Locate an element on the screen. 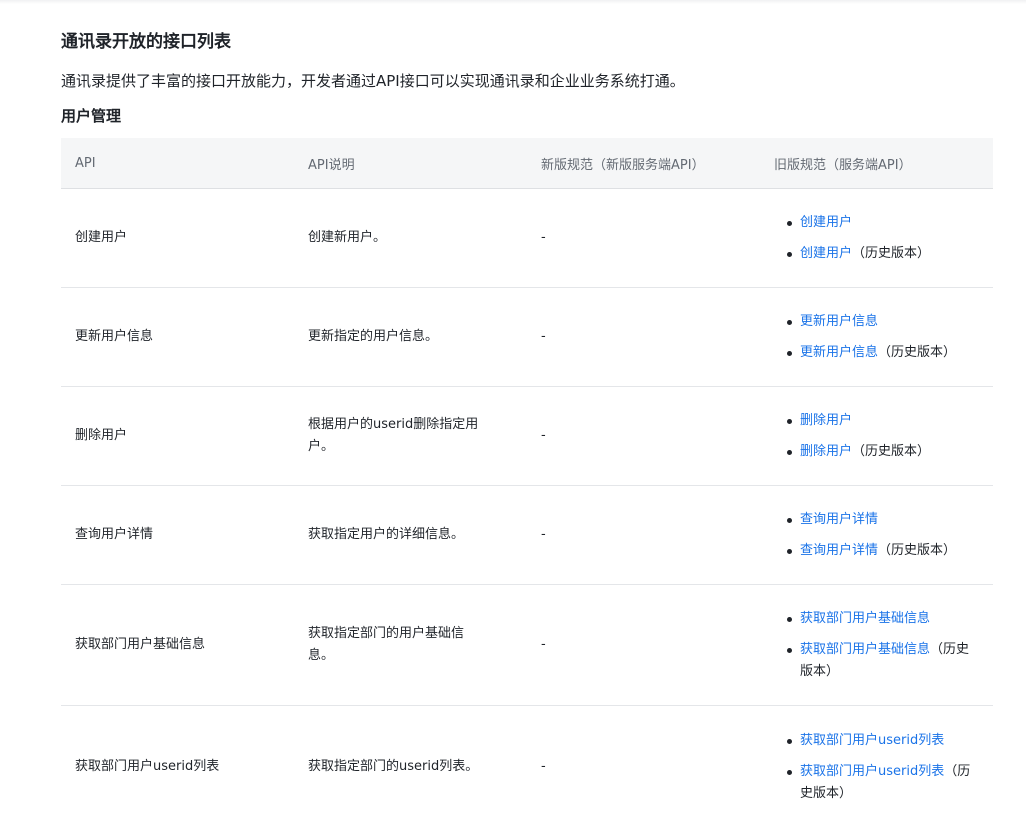  list-item: 查询用户详情（历史版本） is located at coordinates (887, 551).